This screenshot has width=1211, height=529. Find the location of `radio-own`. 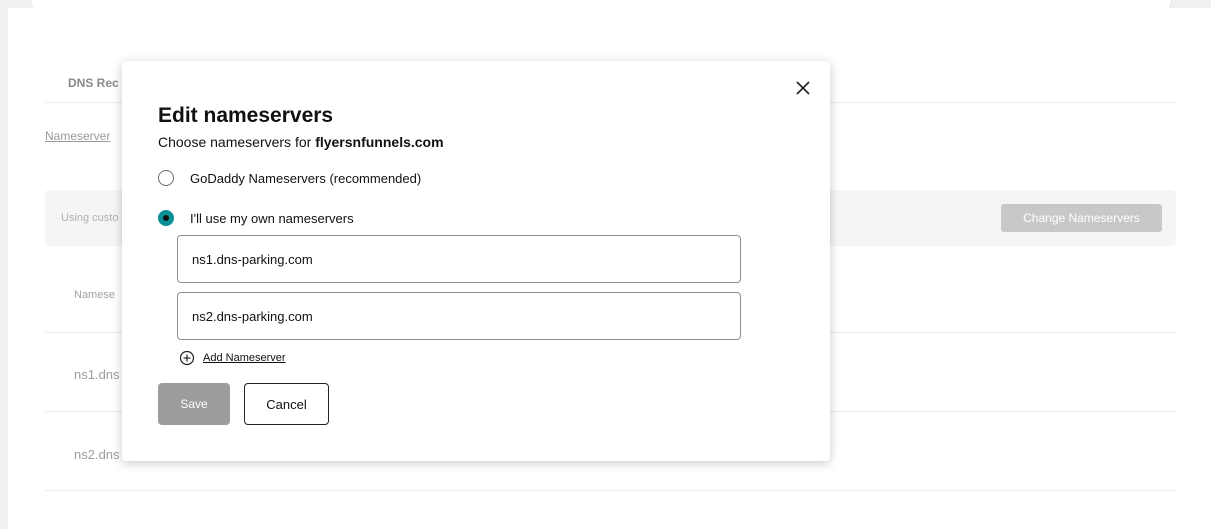

radio-own is located at coordinates (166, 218).